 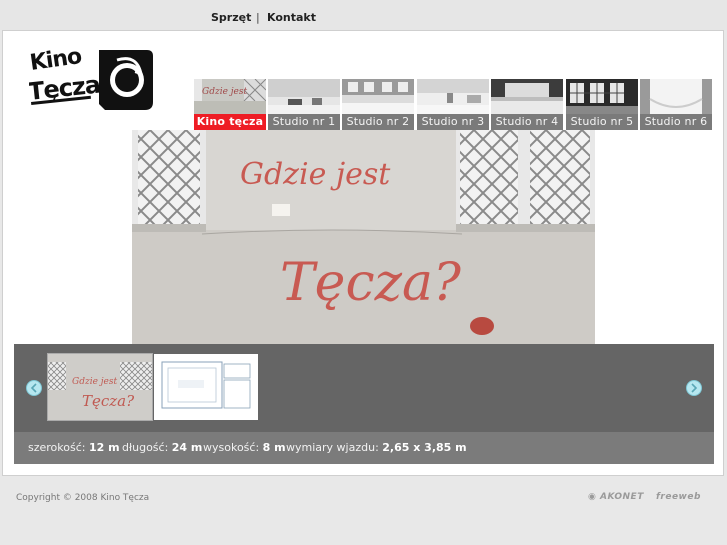 What do you see at coordinates (57, 447) in the screenshot?
I see `dimension-width-label: szerokość:` at bounding box center [57, 447].